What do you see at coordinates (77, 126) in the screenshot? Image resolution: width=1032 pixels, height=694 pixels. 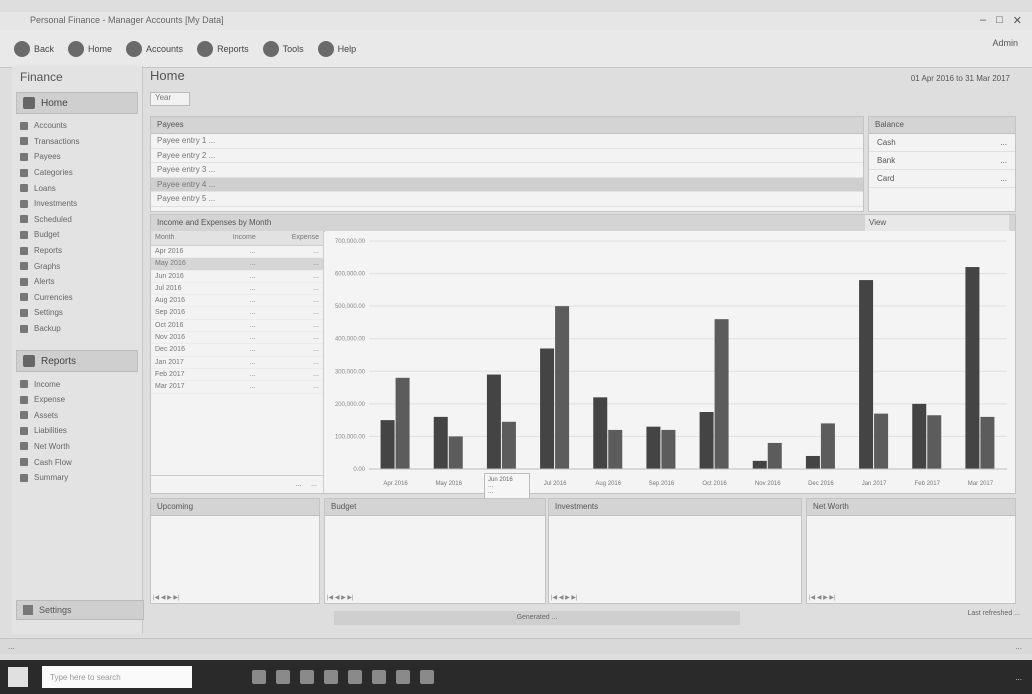 I see `sidebar-item: Accounts` at bounding box center [77, 126].